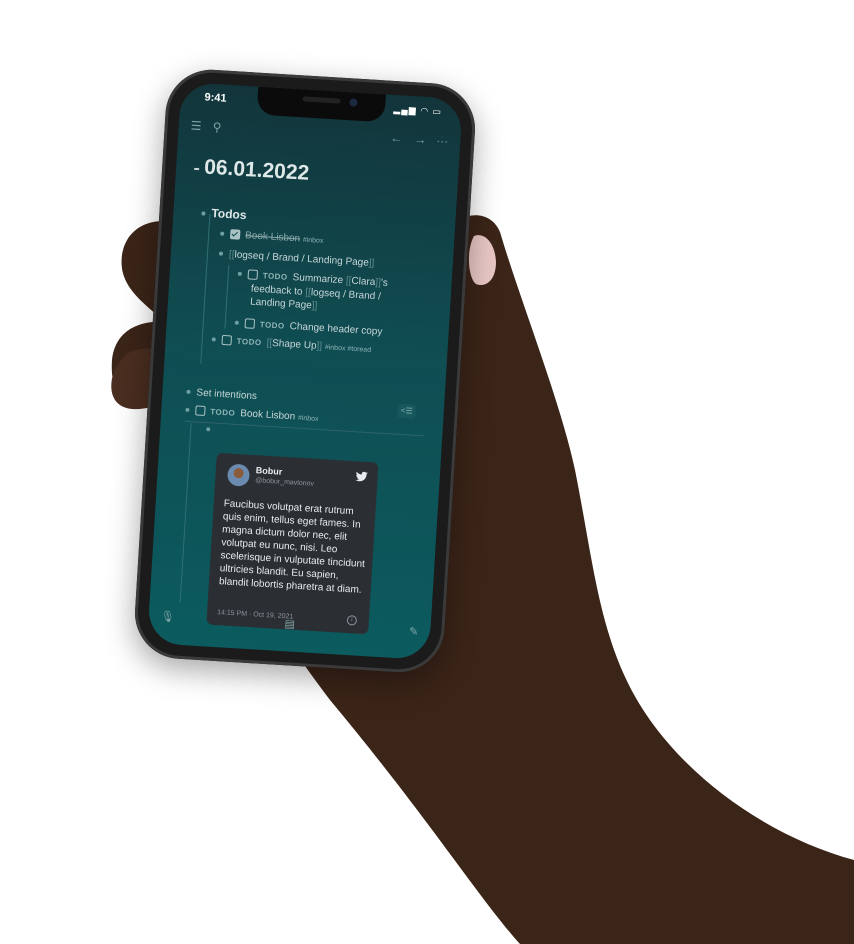 This screenshot has width=854, height=944. What do you see at coordinates (227, 395) in the screenshot?
I see `set-intentions-text: Set intentions` at bounding box center [227, 395].